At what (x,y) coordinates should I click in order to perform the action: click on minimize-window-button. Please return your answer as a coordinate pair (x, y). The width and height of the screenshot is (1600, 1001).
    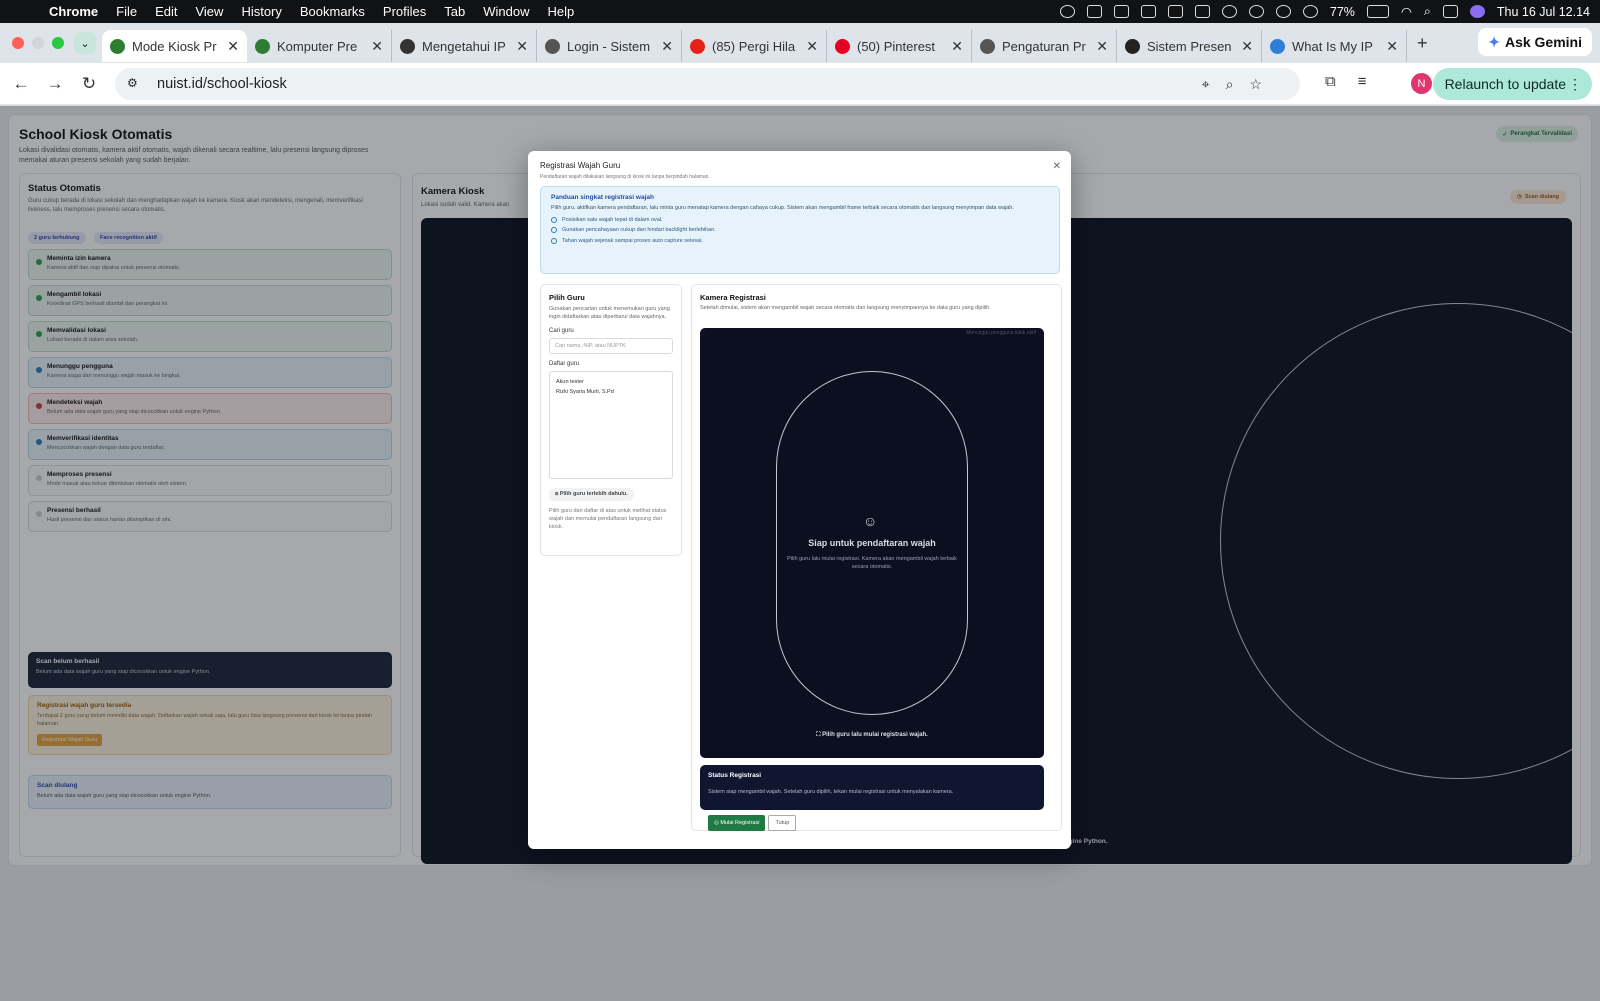
    Looking at the image, I should click on (38, 43).